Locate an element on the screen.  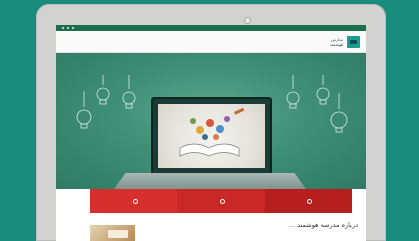
features-bar is located at coordinates (221, 201).